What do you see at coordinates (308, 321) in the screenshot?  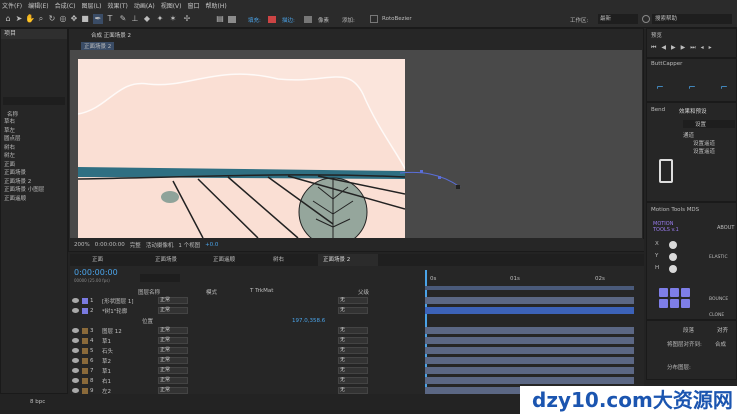 I see `position-value: 197.0,358.6` at bounding box center [308, 321].